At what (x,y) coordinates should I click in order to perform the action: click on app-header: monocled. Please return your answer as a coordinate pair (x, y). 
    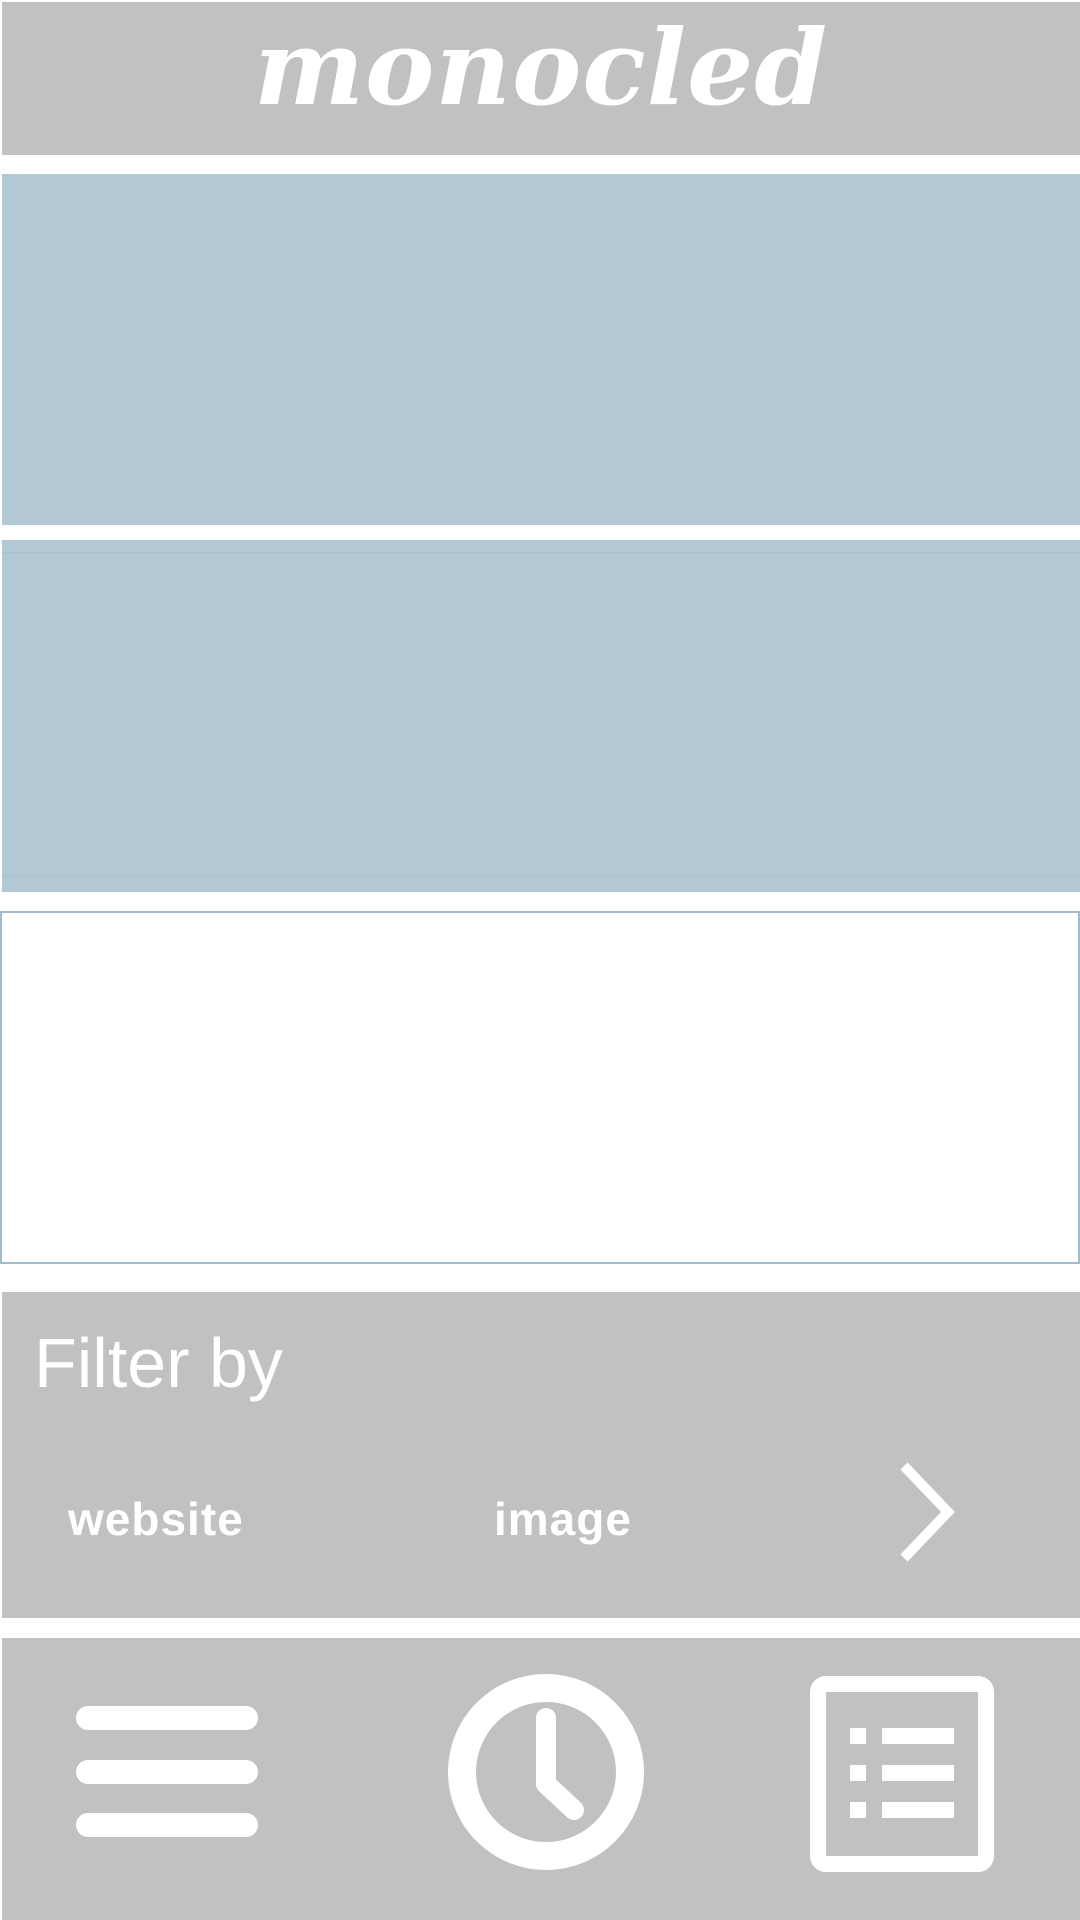
    Looking at the image, I should click on (541, 78).